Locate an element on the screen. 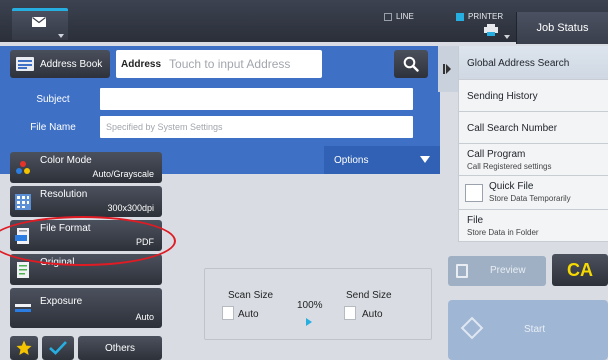 This screenshot has height=360, width=608. address-placeholder: Touch to input Address is located at coordinates (230, 64).